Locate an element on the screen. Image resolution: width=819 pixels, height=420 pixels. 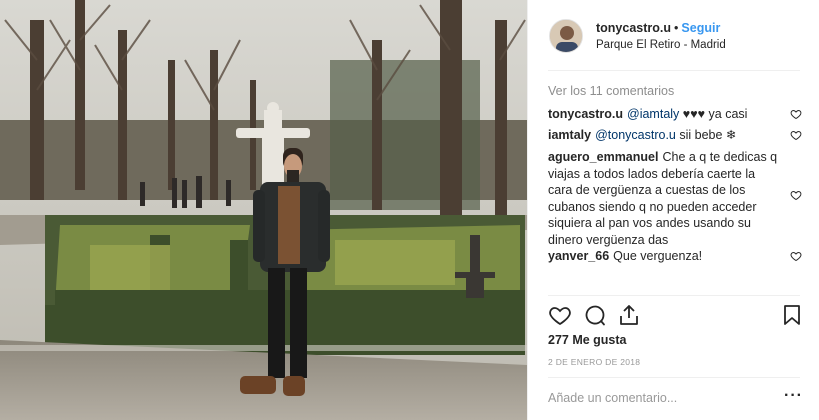
share-icon is located at coordinates (629, 315).